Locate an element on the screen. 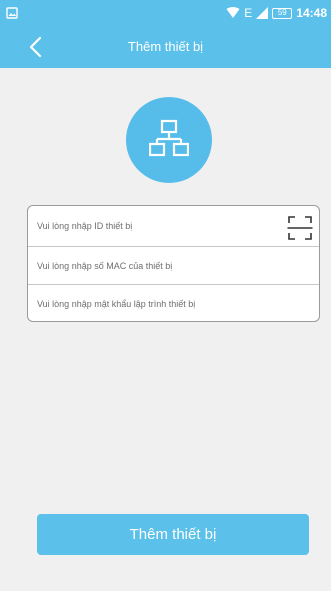 This screenshot has height=591, width=331. page-title: Thêm thiết bị is located at coordinates (165, 46).